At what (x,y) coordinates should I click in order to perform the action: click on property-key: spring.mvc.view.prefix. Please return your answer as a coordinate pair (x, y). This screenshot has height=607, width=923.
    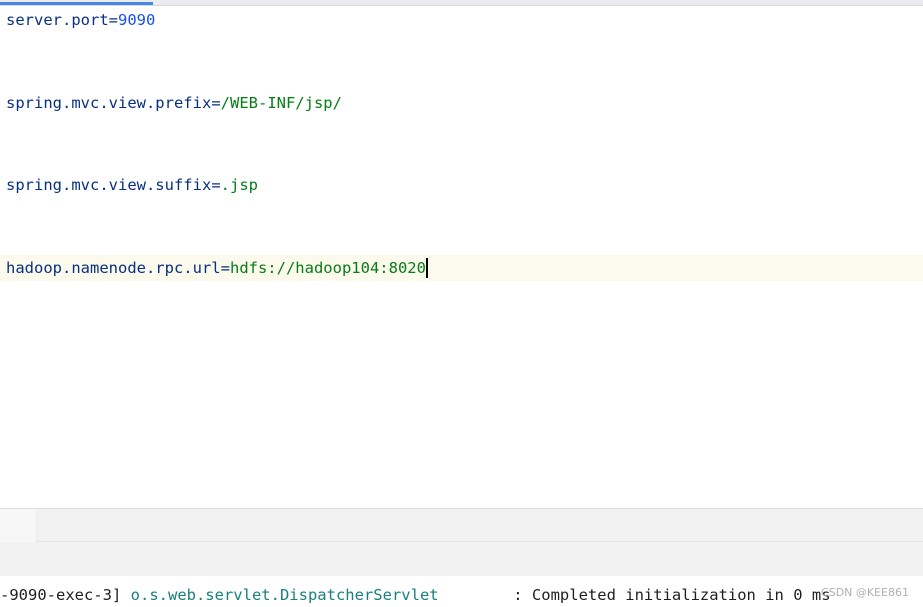
    Looking at the image, I should click on (109, 103).